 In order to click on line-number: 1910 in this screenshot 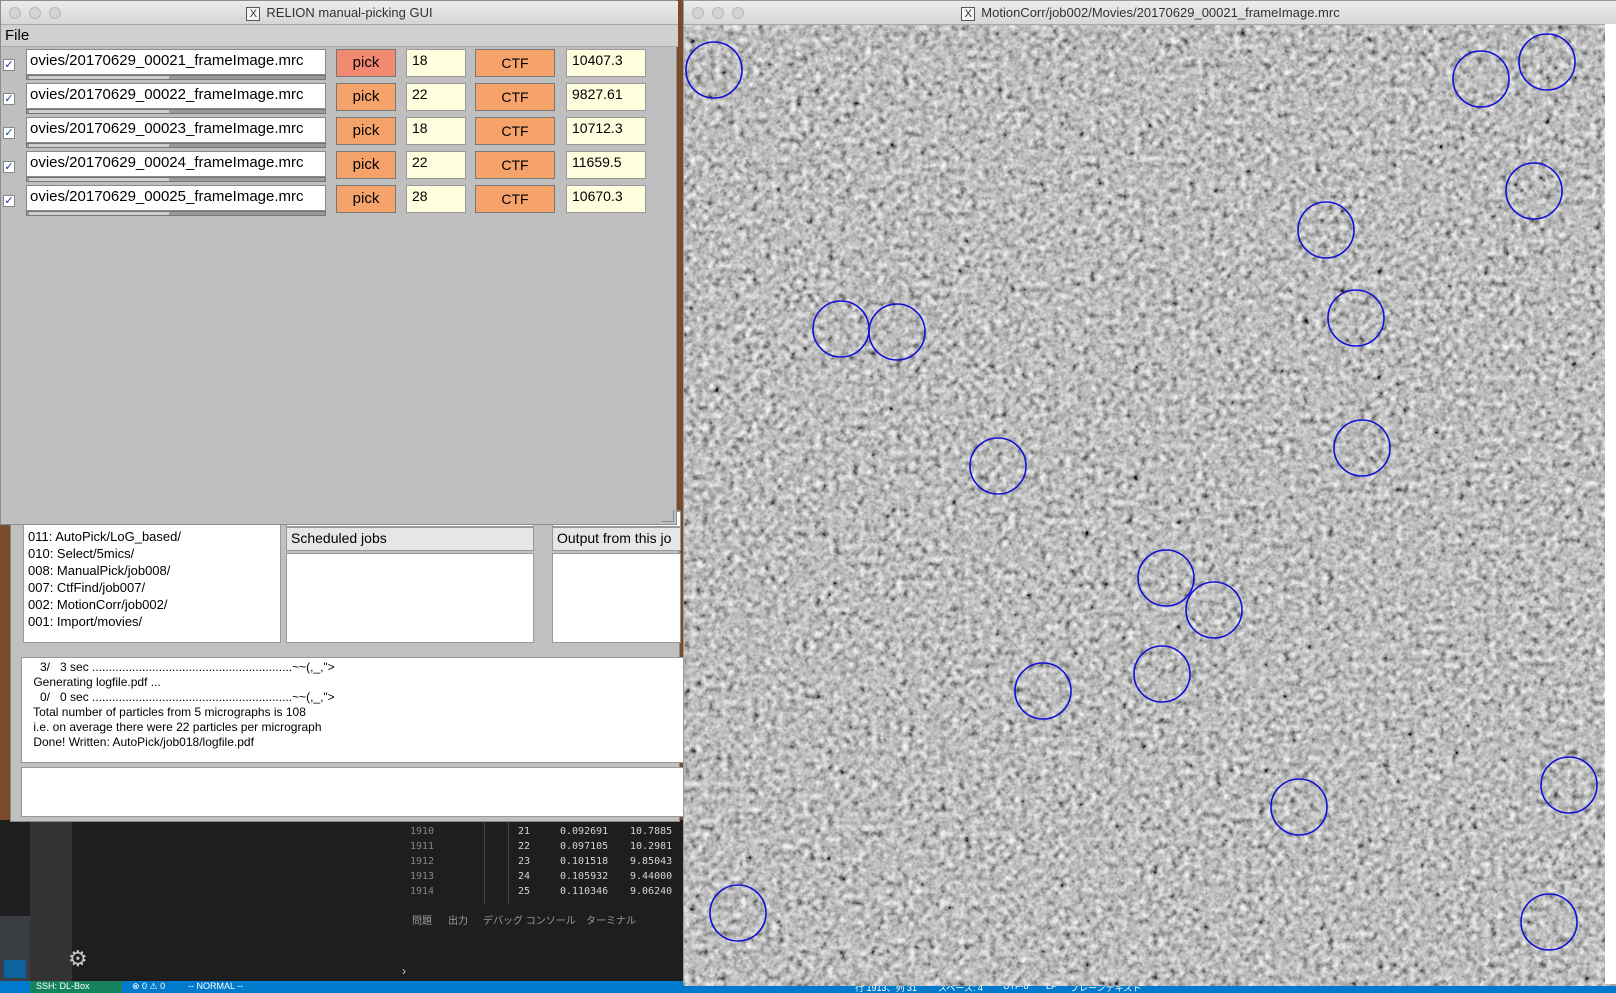, I will do `click(422, 831)`.